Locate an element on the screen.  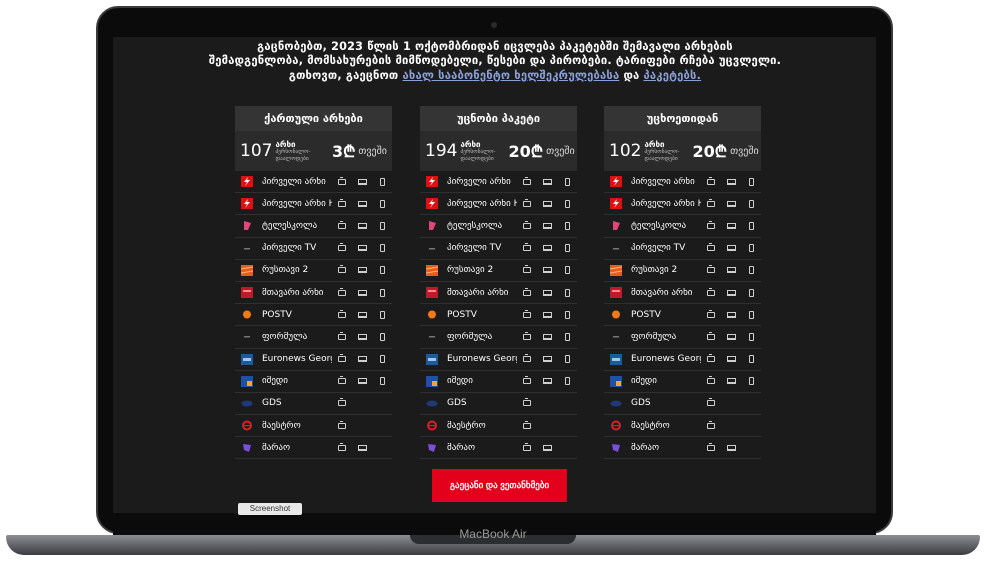
unit-label: არხი is located at coordinates (654, 144).